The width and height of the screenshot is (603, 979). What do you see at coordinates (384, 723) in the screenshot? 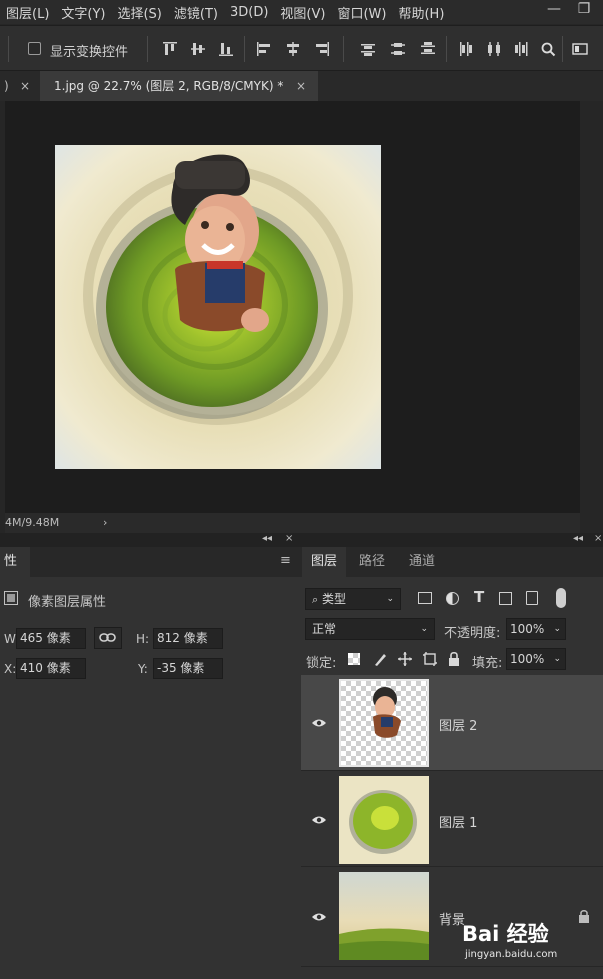
I see `layer-2-thumbnail` at bounding box center [384, 723].